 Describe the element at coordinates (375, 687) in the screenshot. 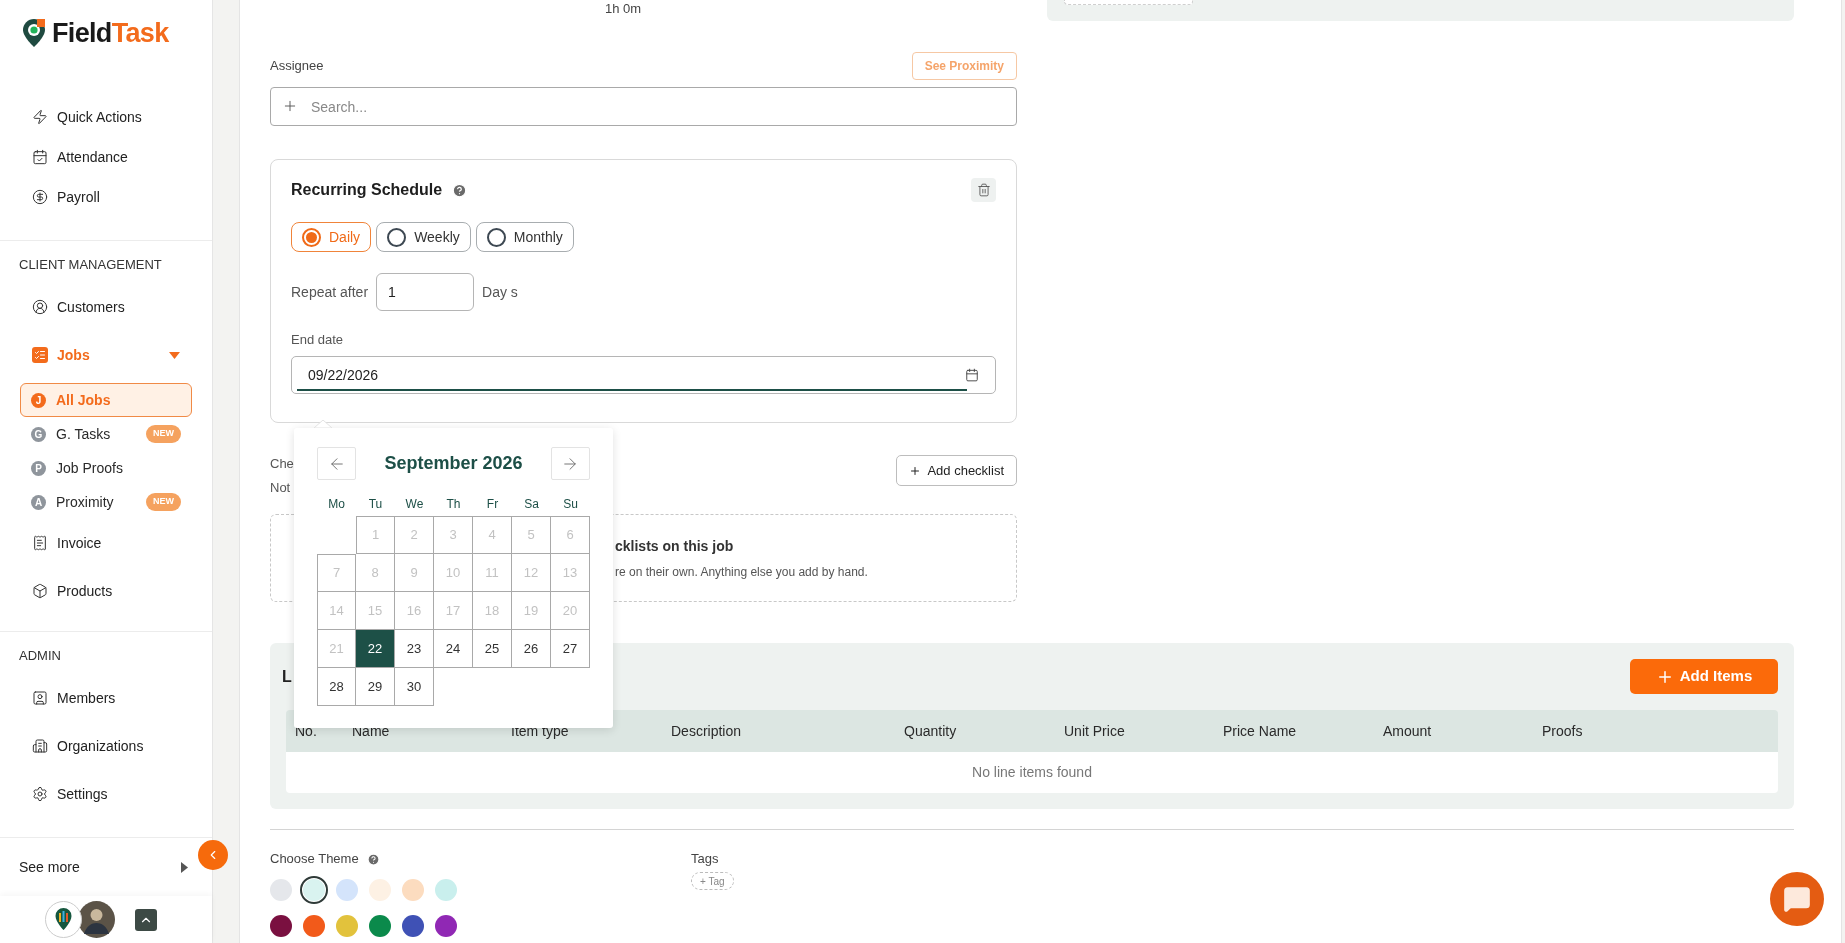

I see `calendar-day: 29` at that location.